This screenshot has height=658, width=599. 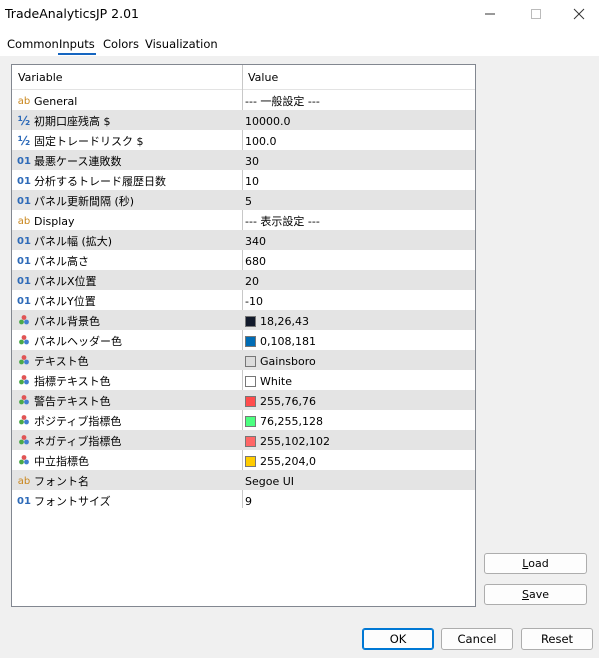 What do you see at coordinates (72, 501) in the screenshot?
I see `variable-name: フォントサイズ` at bounding box center [72, 501].